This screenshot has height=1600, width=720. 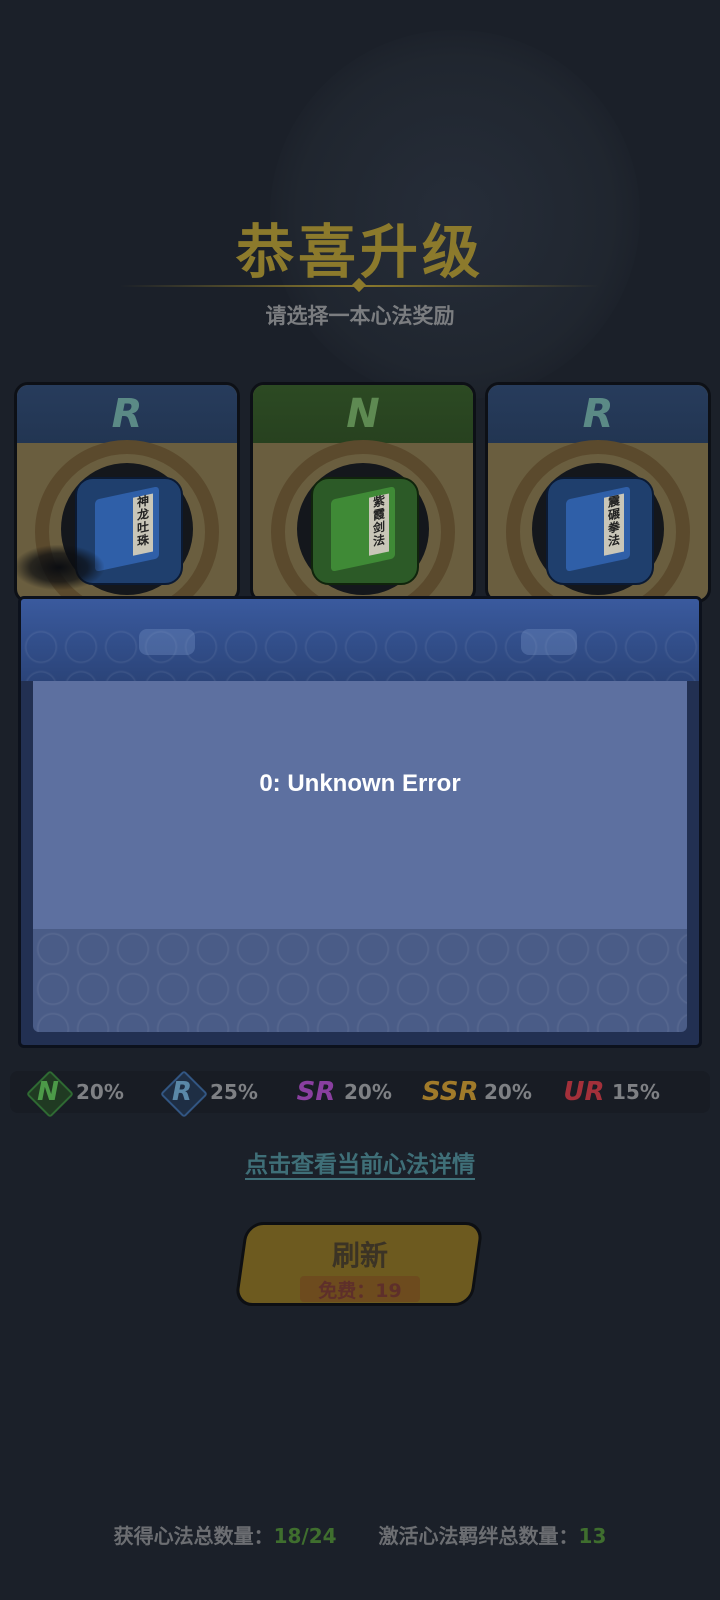 What do you see at coordinates (360, 1534) in the screenshot?
I see `footer-stats: 获得心法总数量：18/24 激活心法羁绊总数量：13` at bounding box center [360, 1534].